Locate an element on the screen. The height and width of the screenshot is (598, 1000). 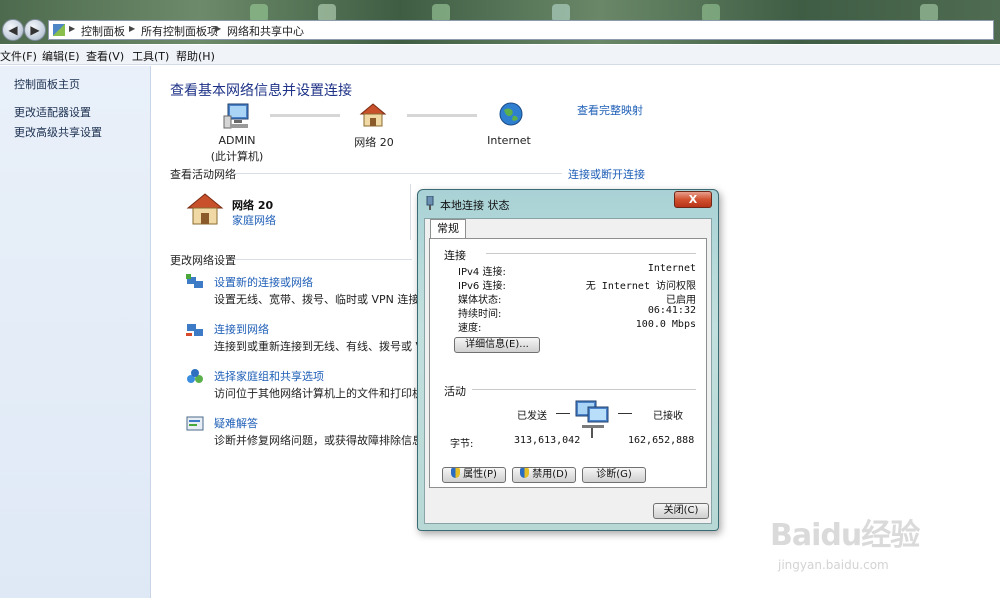
menu-edit: 编辑(E) is located at coordinates (61, 56).